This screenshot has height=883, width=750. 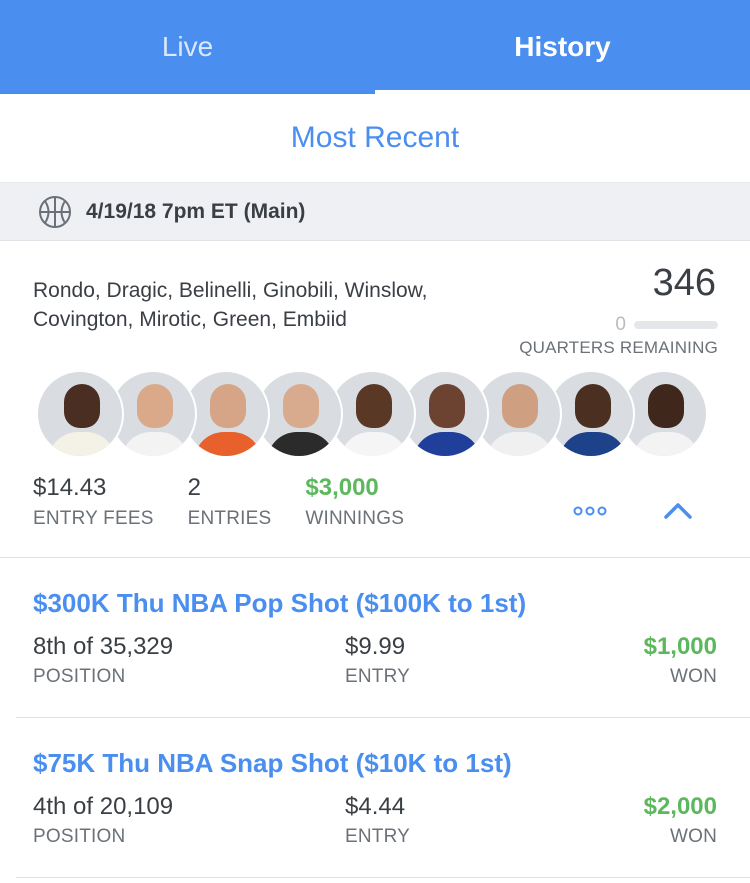 What do you see at coordinates (229, 518) in the screenshot?
I see `entries-label: ENTRIES` at bounding box center [229, 518].